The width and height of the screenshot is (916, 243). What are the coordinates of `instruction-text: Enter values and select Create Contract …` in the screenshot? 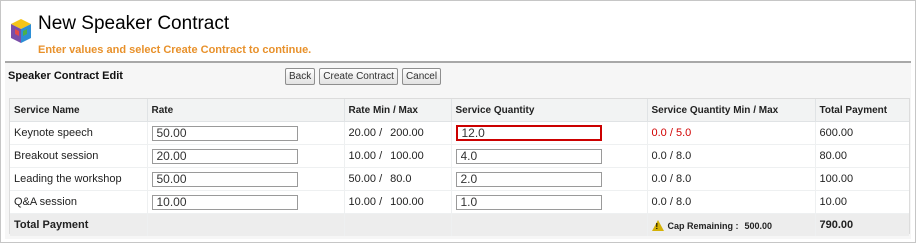 It's located at (175, 50).